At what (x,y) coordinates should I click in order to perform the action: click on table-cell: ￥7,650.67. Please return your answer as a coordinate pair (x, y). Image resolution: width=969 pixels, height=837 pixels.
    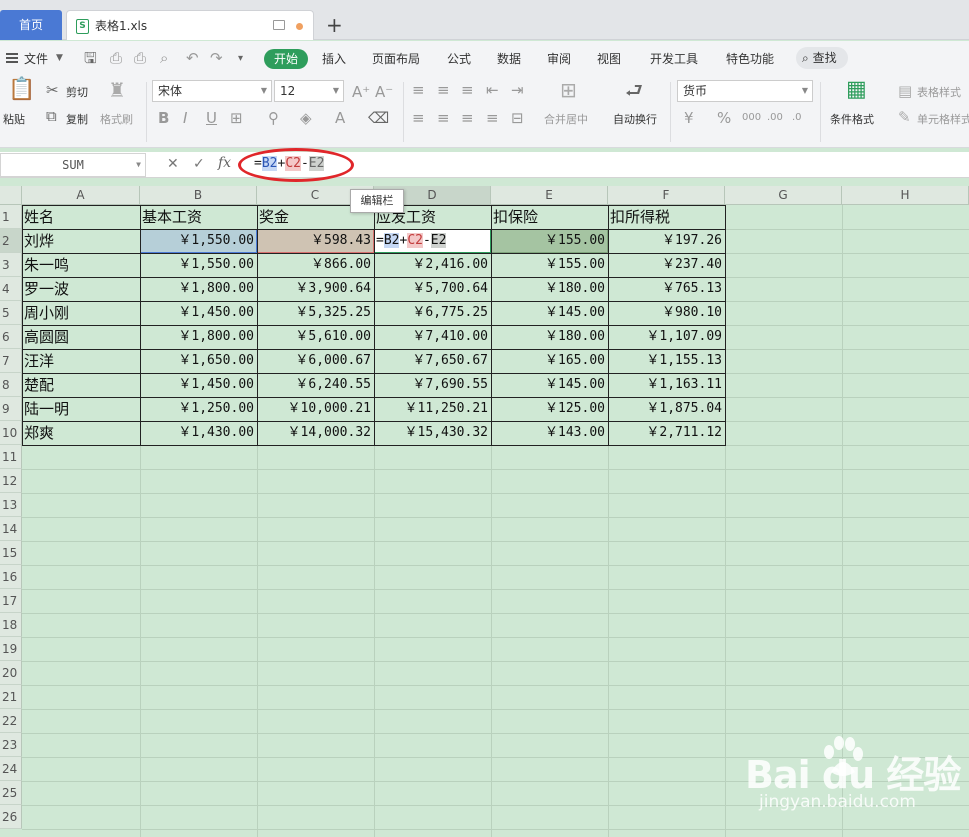
    Looking at the image, I should click on (432, 361).